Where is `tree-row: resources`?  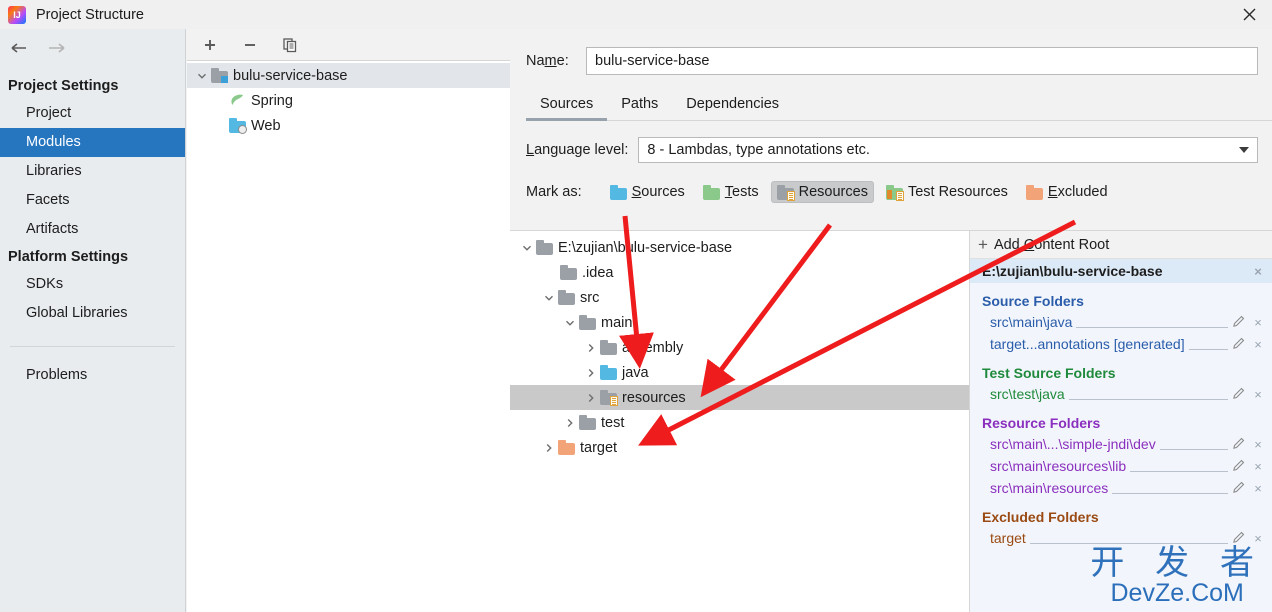
tree-row: resources is located at coordinates (739, 397).